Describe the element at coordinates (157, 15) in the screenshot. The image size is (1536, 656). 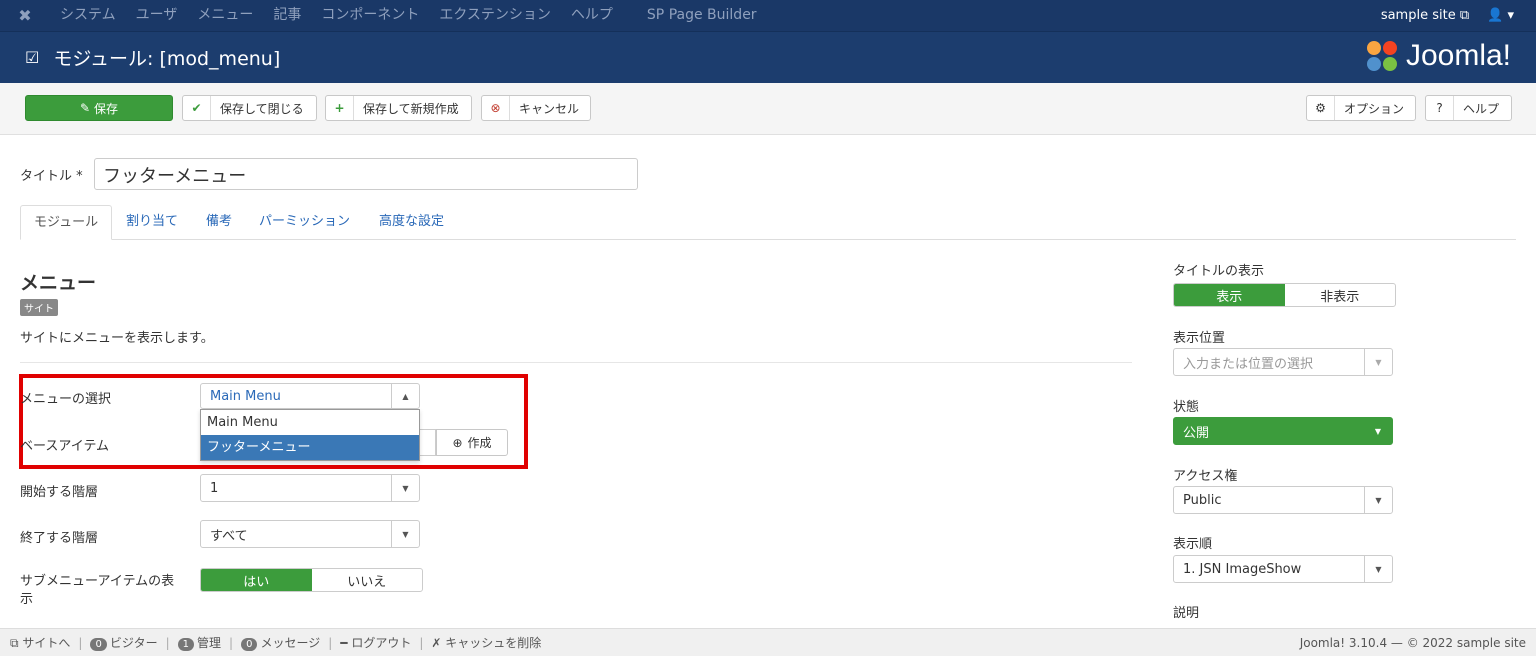
I see `menu-users: ユーザ` at that location.